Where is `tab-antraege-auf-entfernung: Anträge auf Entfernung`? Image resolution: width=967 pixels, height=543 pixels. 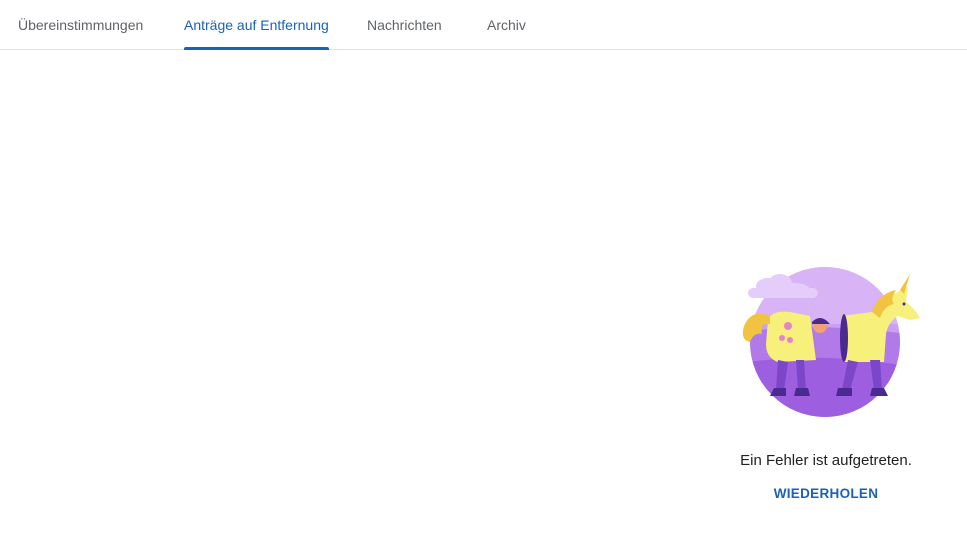 tab-antraege-auf-entfernung: Anträge auf Entfernung is located at coordinates (256, 25).